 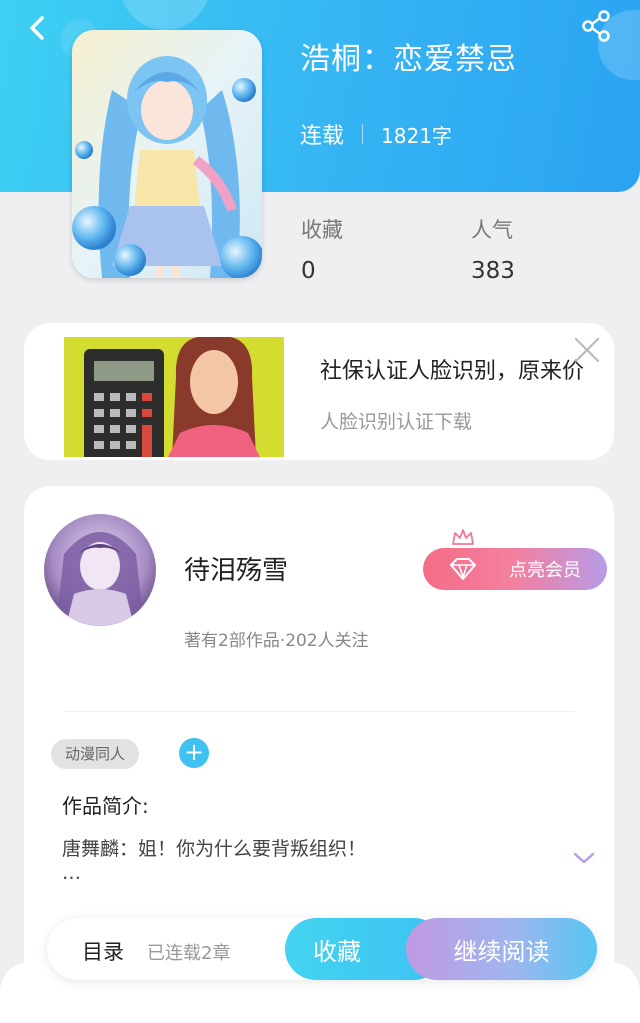 I want to click on stat-popularity: 人气 383, so click(x=493, y=249).